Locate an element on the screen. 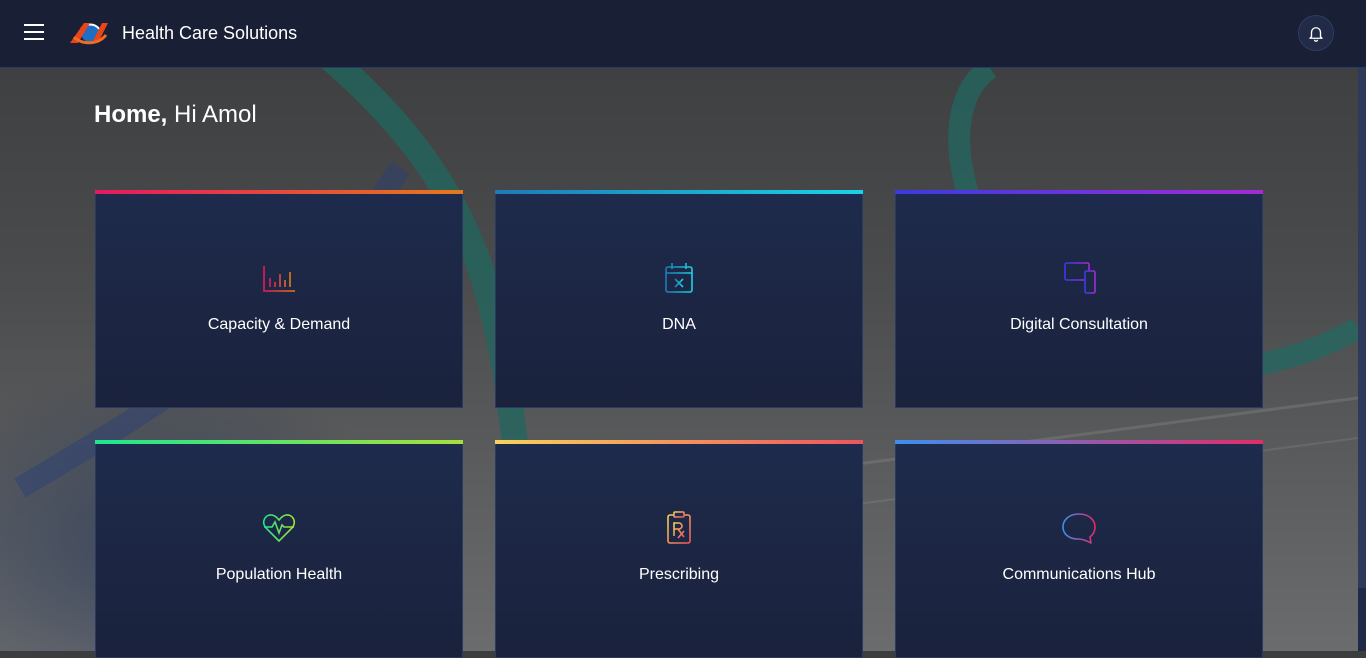 The height and width of the screenshot is (658, 1366). card-prescribing: Prescribing is located at coordinates (679, 549).